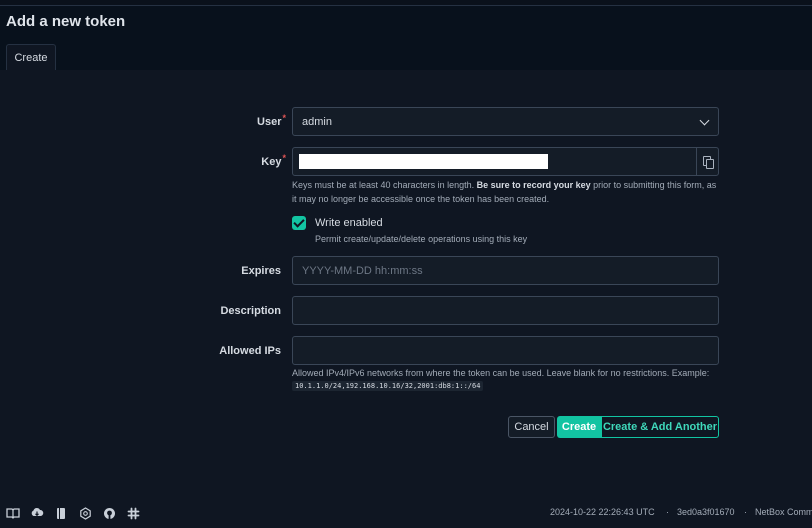 The width and height of the screenshot is (812, 528). I want to click on copy-icon, so click(708, 162).